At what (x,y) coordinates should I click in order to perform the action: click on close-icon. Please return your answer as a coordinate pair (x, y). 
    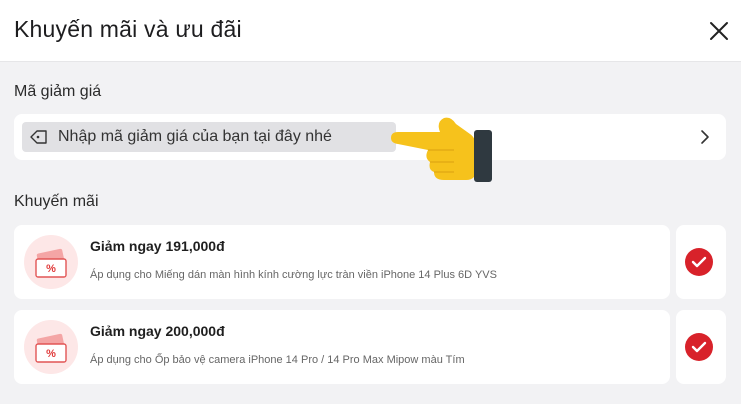
    Looking at the image, I should click on (719, 31).